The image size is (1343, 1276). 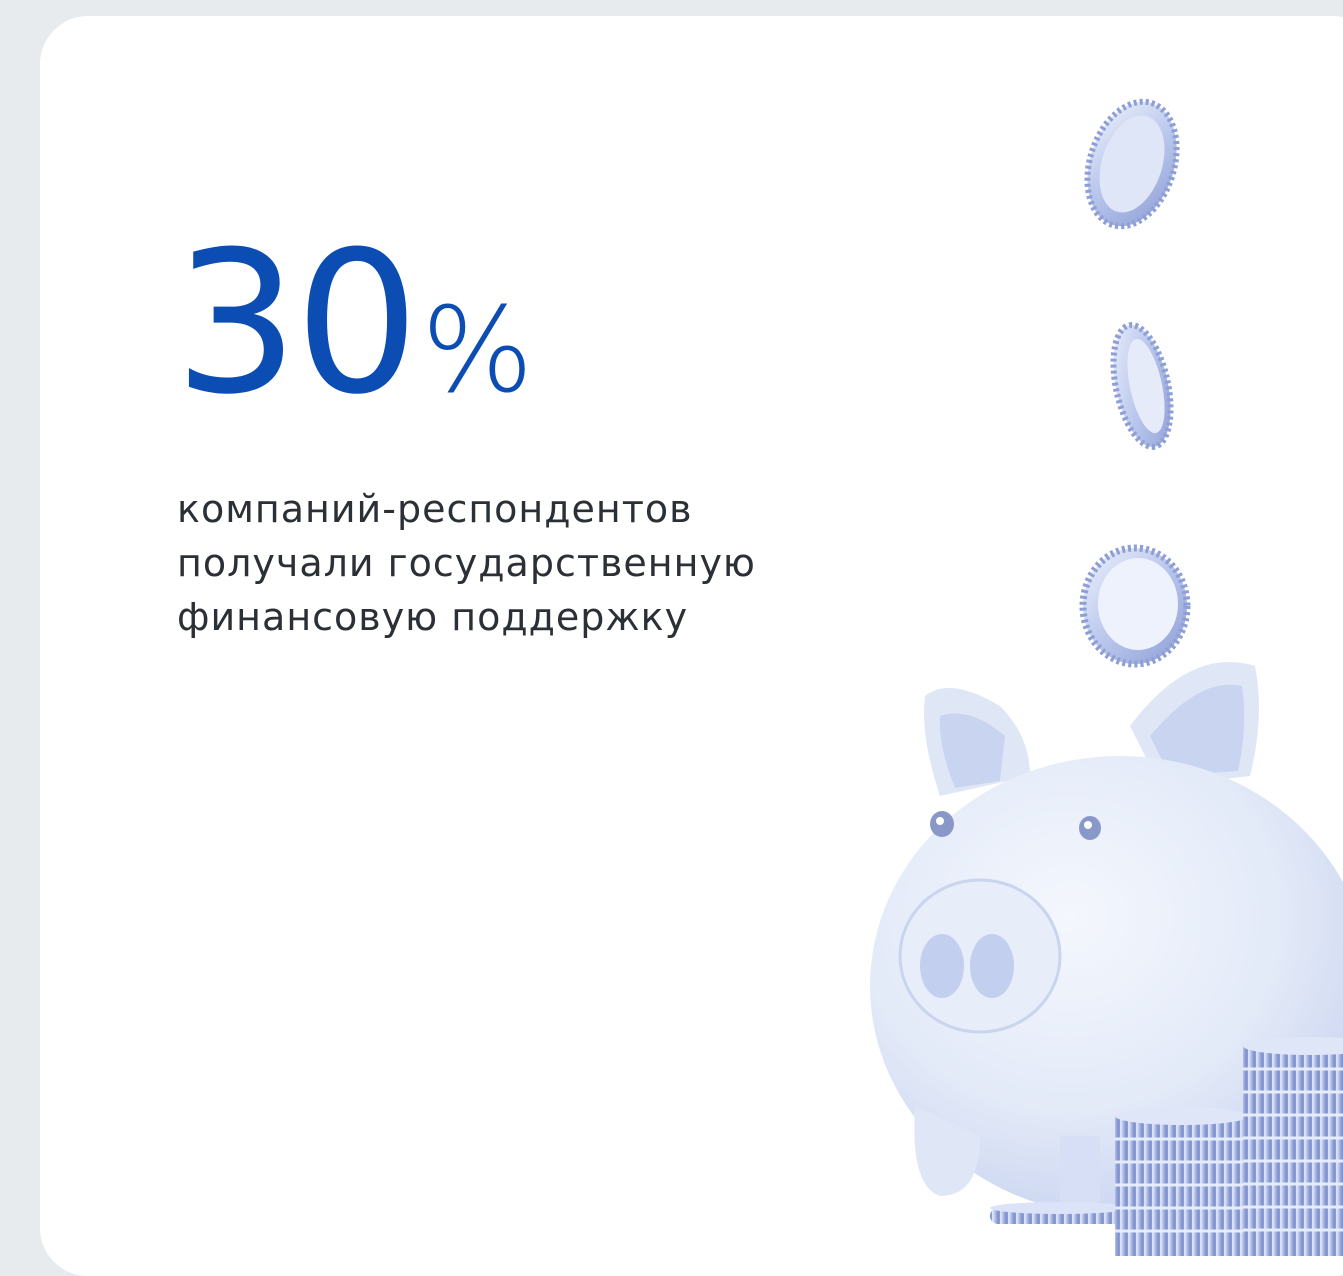 I want to click on stat-number: 30, so click(x=296, y=324).